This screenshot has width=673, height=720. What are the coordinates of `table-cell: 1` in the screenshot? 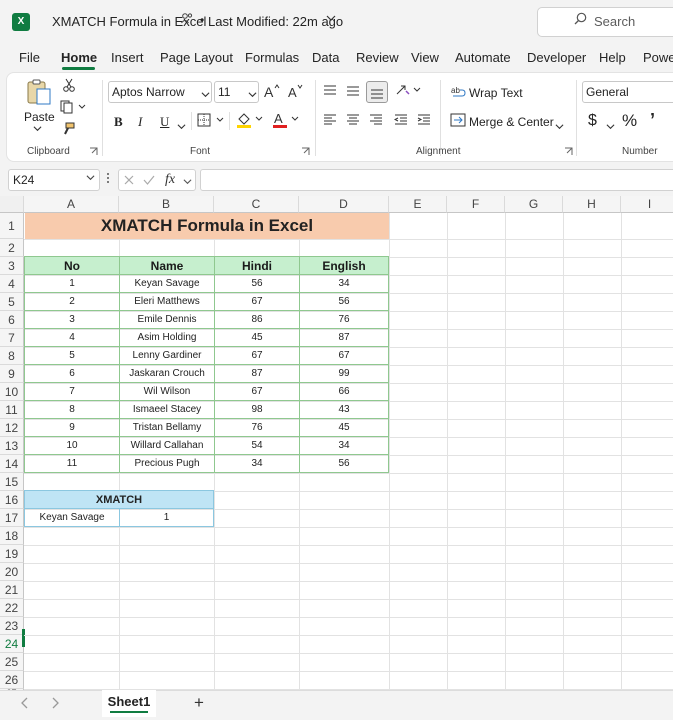 It's located at (72, 283).